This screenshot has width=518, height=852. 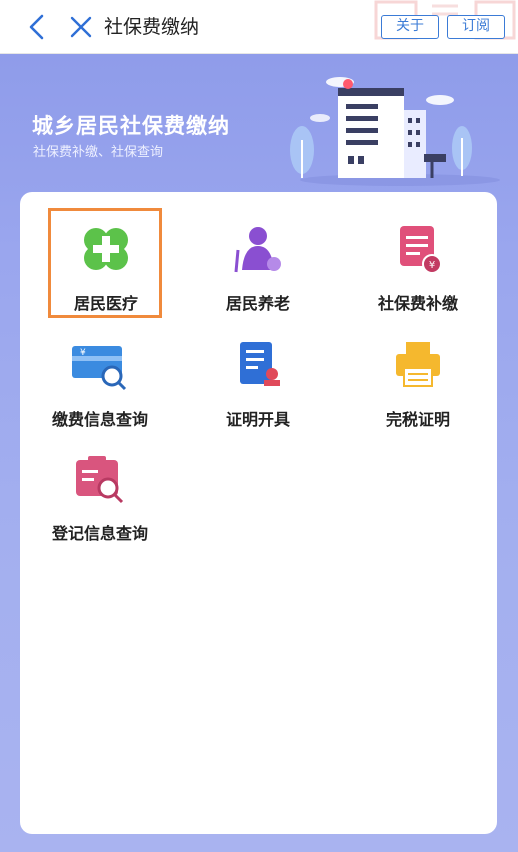 What do you see at coordinates (131, 126) in the screenshot?
I see `banner-title: 城乡居民社保费缴纳` at bounding box center [131, 126].